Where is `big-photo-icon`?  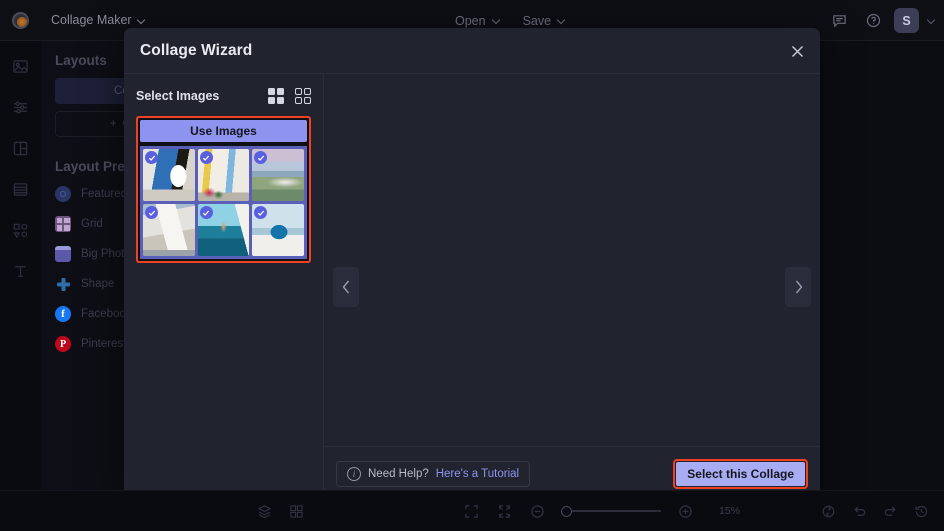
big-photo-icon is located at coordinates (63, 254).